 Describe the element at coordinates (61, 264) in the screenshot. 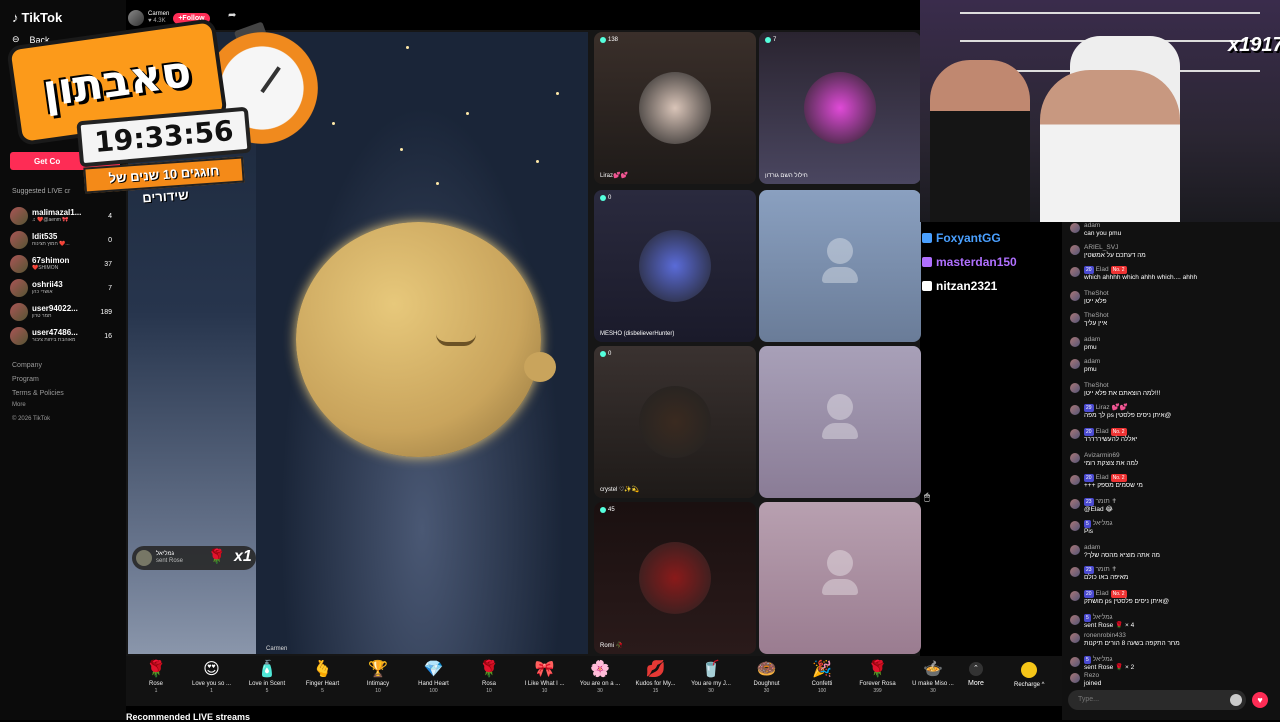

I see `suggested-live-item: 67shimon ❤️SHIMON 37` at that location.